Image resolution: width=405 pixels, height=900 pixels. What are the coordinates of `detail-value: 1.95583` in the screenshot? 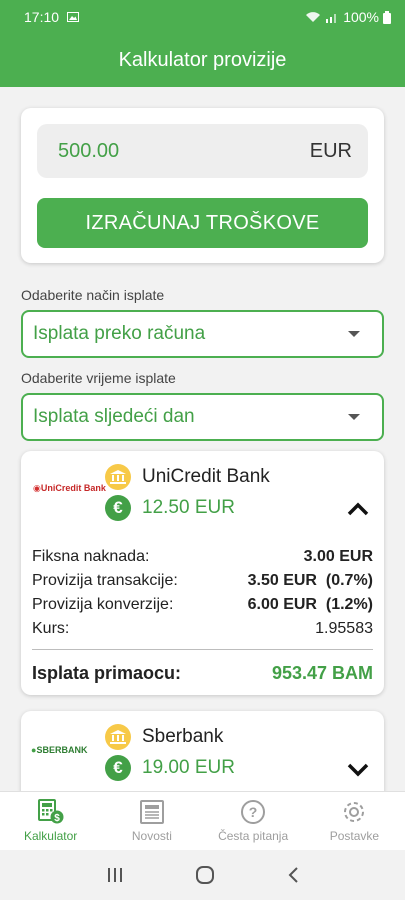 It's located at (344, 628).